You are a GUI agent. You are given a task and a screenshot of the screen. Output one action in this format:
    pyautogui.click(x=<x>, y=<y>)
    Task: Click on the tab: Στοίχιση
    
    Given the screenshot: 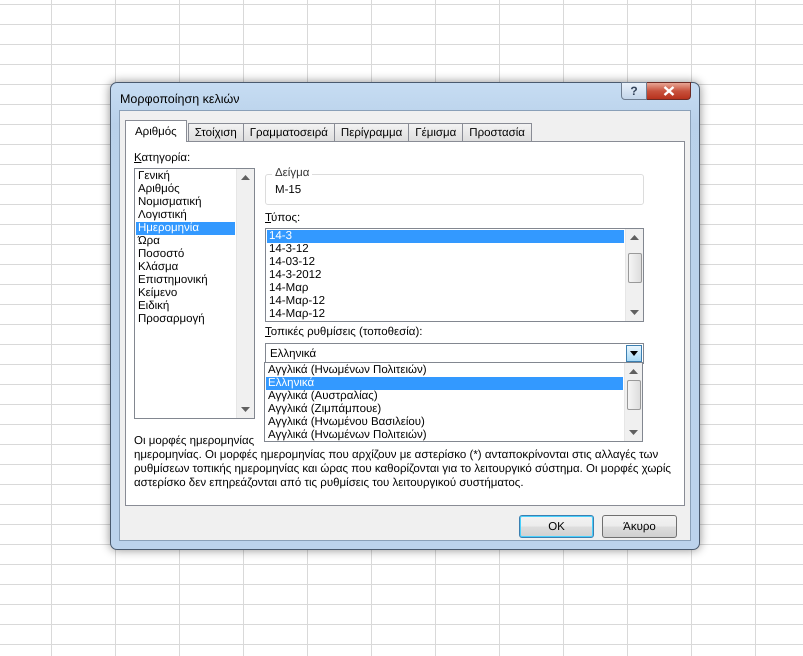 What is the action you would take?
    pyautogui.click(x=216, y=132)
    